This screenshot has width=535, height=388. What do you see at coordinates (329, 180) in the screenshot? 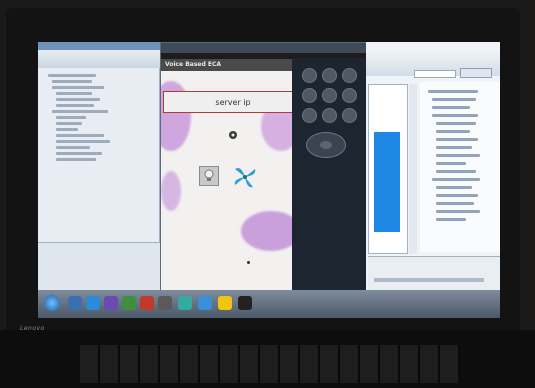
I see `emulator-keypad` at bounding box center [329, 180].